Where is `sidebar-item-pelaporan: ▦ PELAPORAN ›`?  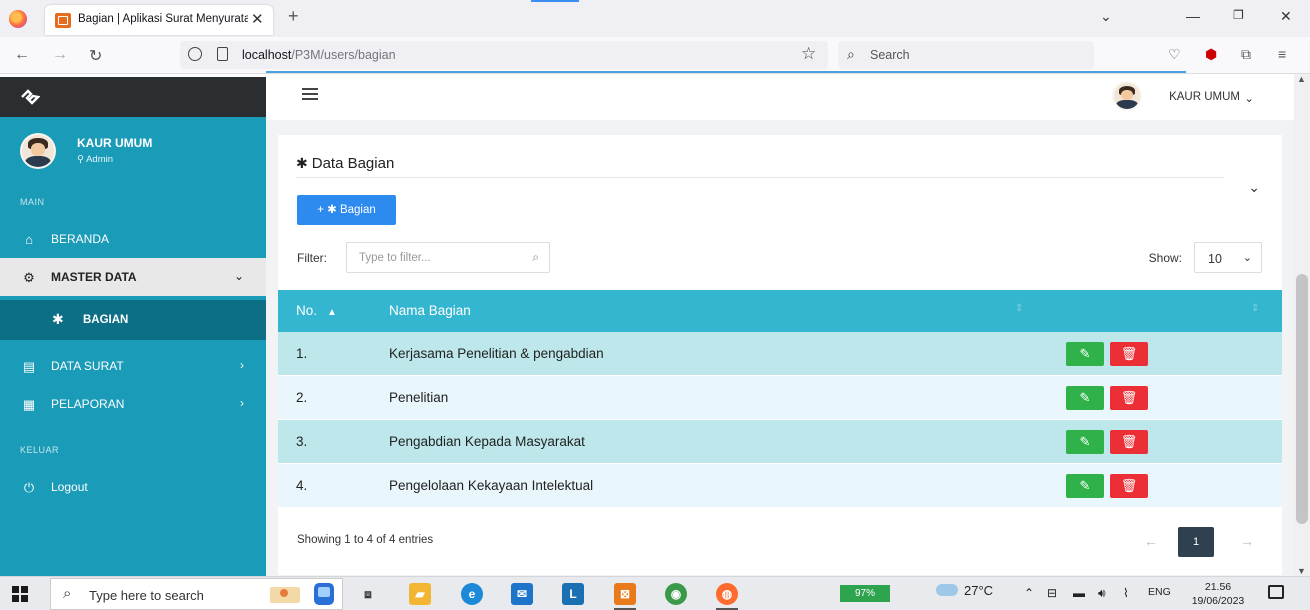
sidebar-item-pelaporan: ▦ PELAPORAN › is located at coordinates (133, 404).